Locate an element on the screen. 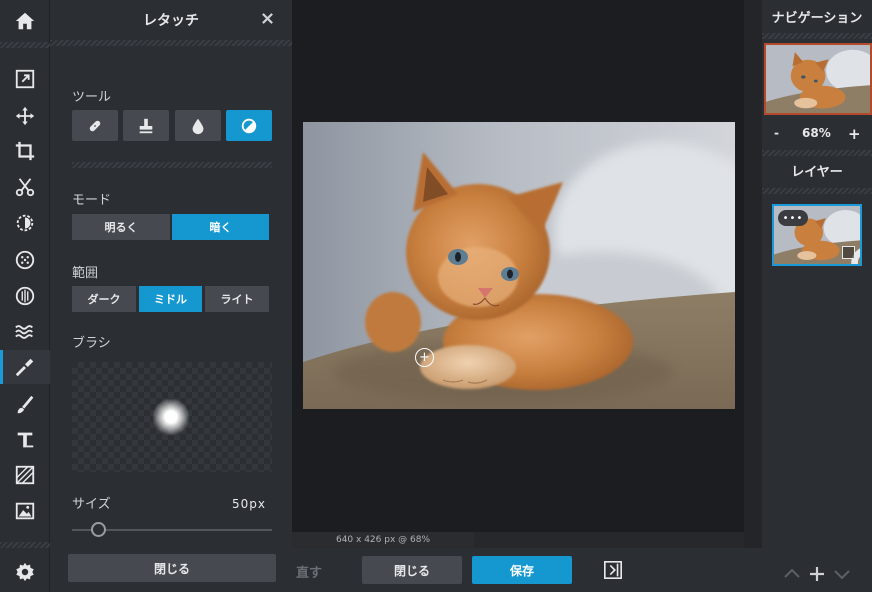  move-icon is located at coordinates (25, 116).